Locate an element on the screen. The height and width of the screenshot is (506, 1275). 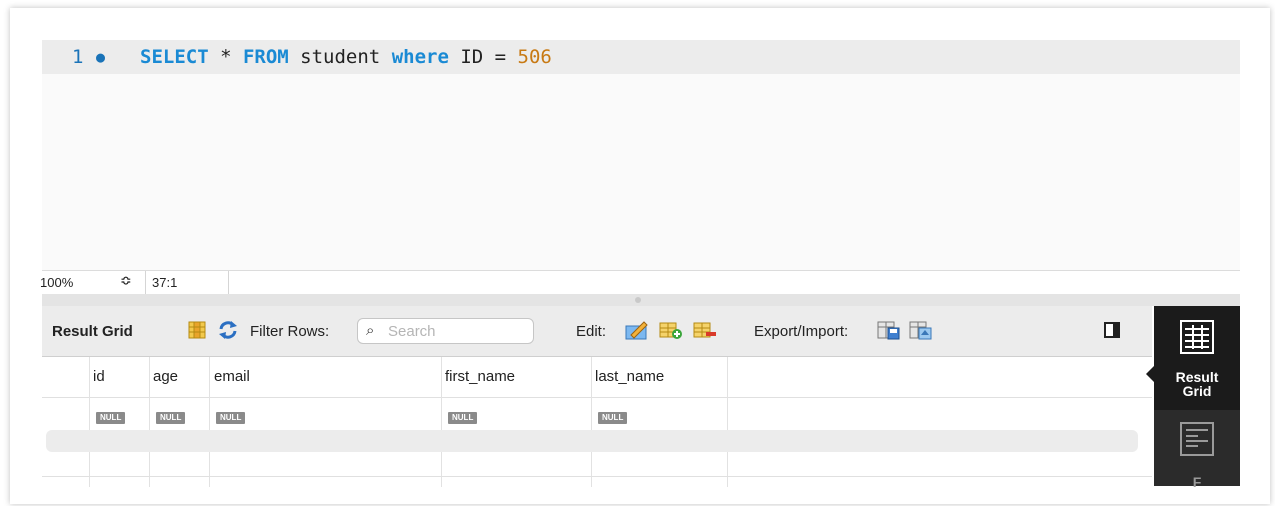
result-grid-icon is located at coordinates (1197, 337).